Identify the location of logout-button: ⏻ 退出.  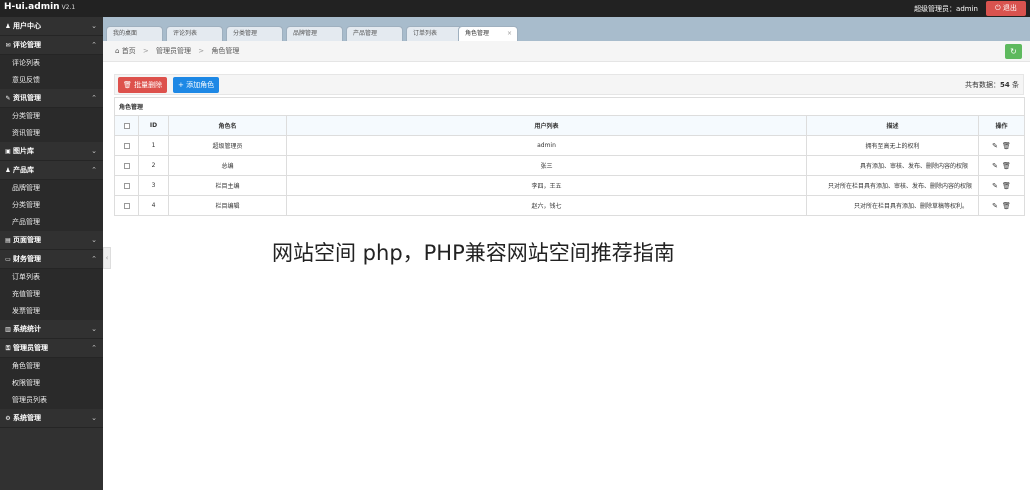
(1006, 8).